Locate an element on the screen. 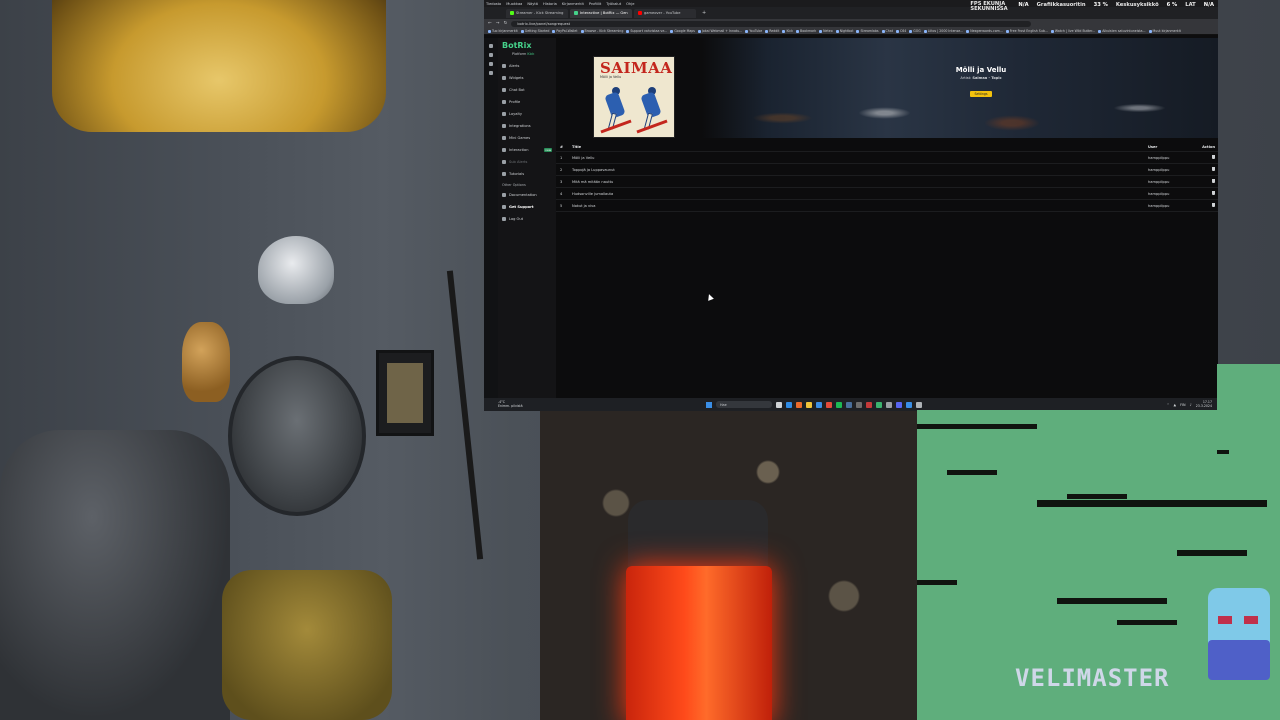 The height and width of the screenshot is (720, 1280). bookmark: GOG is located at coordinates (915, 31).